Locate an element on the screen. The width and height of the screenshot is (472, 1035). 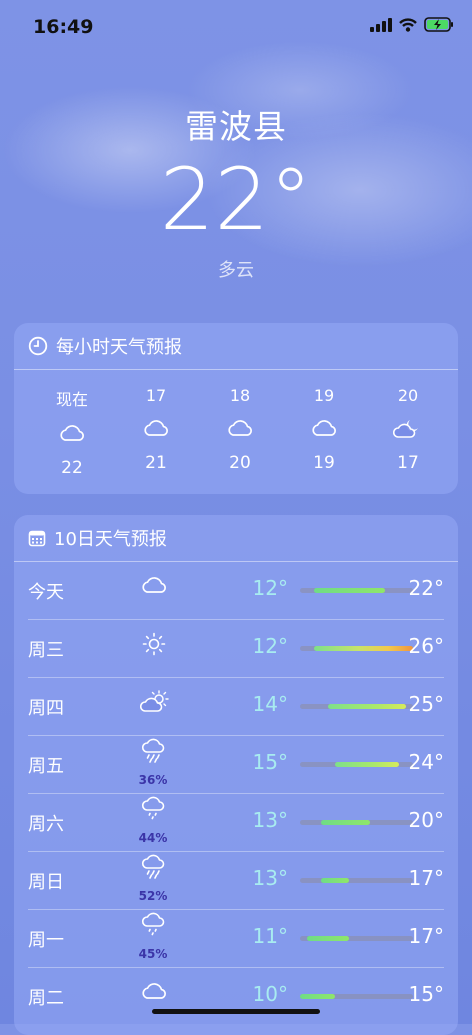
day-name: 周三 is located at coordinates (46, 650).